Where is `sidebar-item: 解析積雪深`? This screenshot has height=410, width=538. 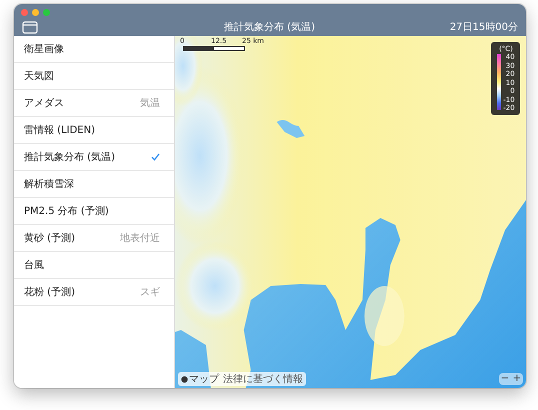 sidebar-item: 解析積雪深 is located at coordinates (94, 184).